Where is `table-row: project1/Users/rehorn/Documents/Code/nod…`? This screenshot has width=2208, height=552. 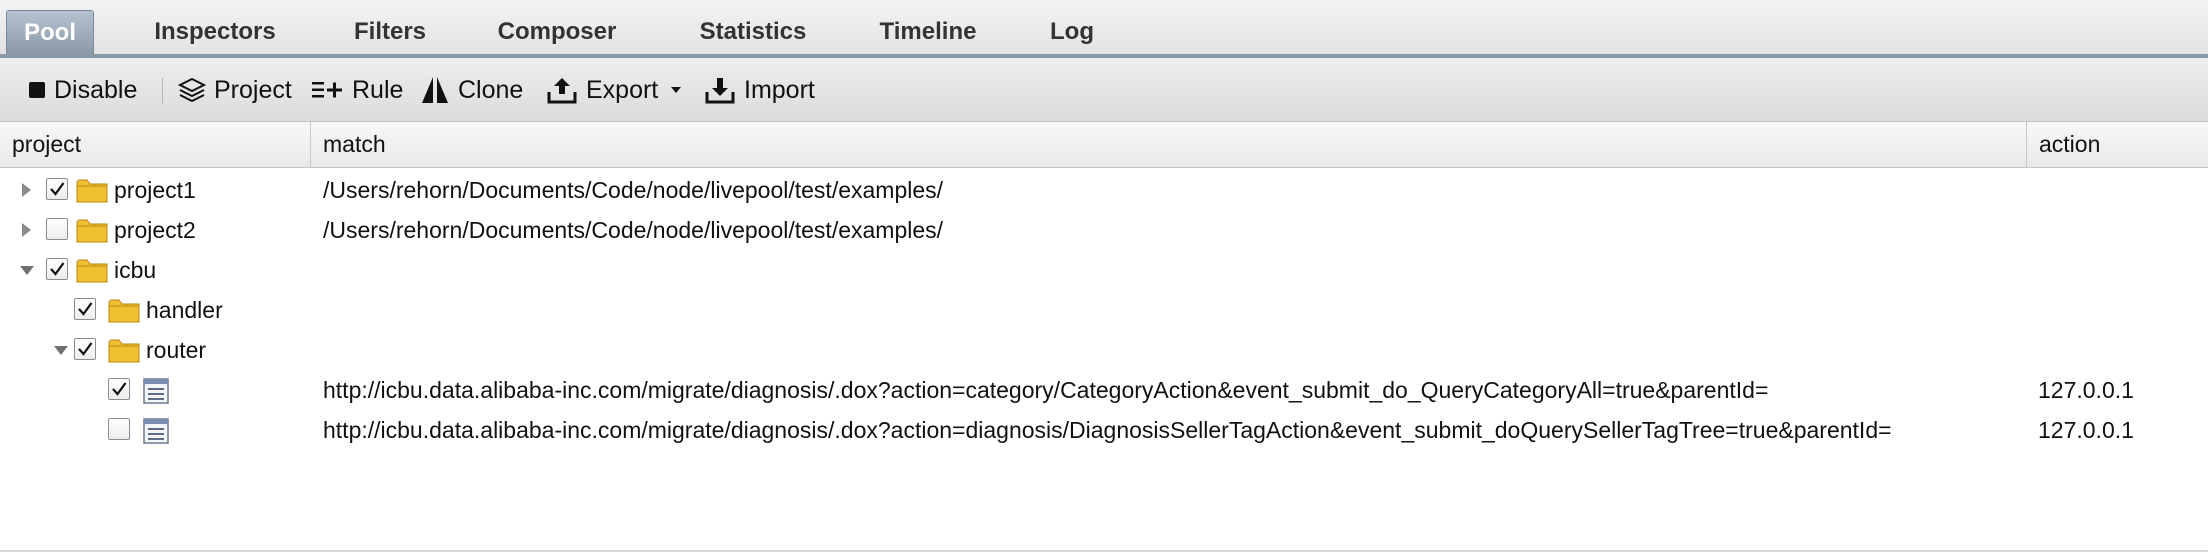 table-row: project1/Users/rehorn/Documents/Code/nod… is located at coordinates (1104, 190).